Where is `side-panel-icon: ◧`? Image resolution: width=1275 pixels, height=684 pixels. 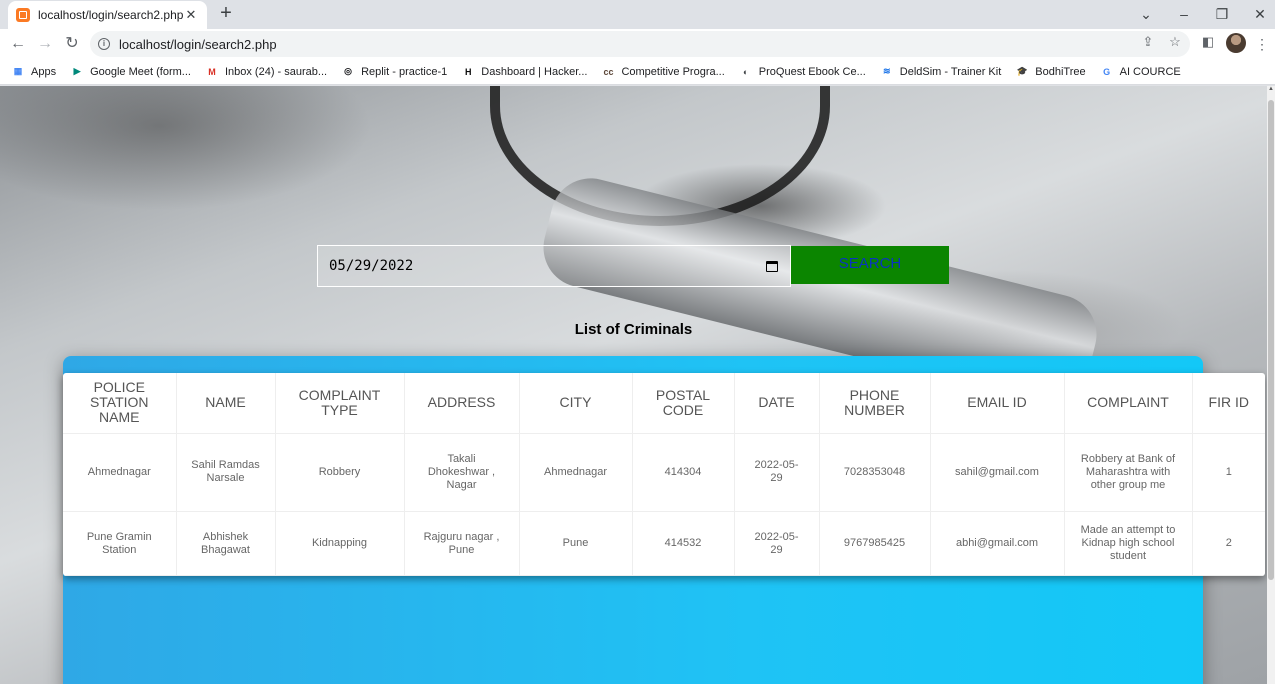
side-panel-icon: ◧ is located at coordinates (1208, 42).